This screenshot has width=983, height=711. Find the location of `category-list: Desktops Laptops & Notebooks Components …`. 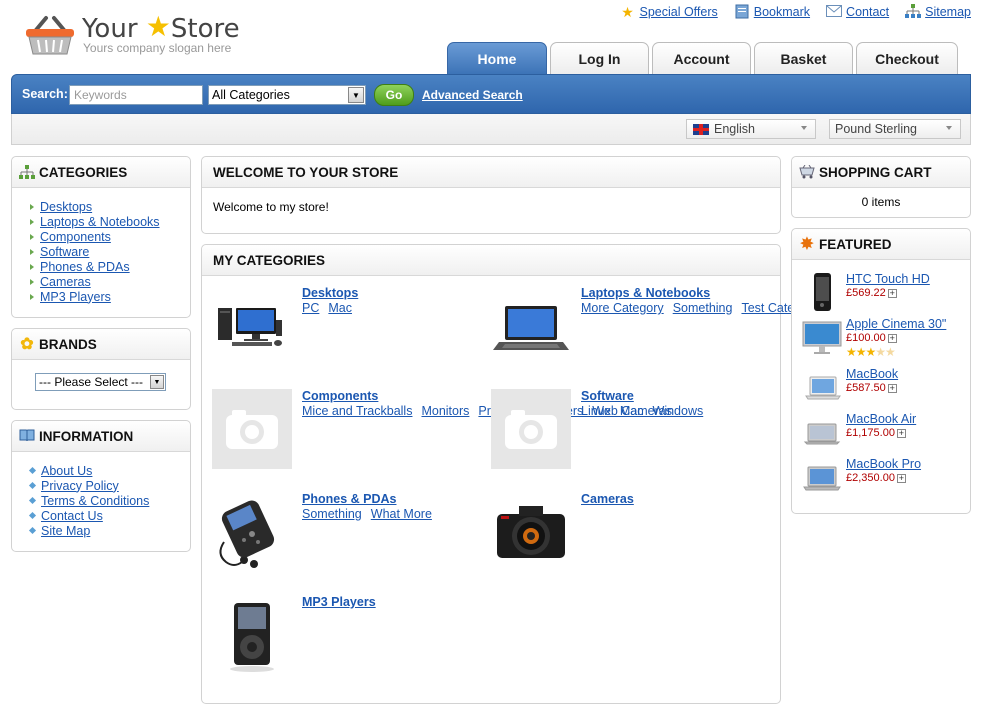

category-list: Desktops Laptops & Notebooks Components … is located at coordinates (101, 246).